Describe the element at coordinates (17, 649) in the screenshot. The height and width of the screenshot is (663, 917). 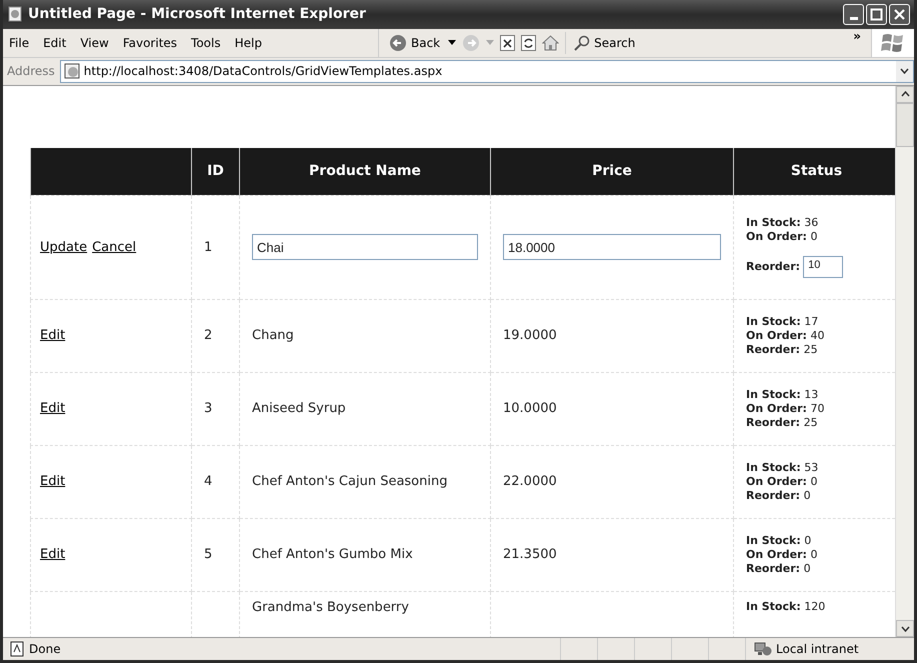
I see `page-done-icon` at that location.